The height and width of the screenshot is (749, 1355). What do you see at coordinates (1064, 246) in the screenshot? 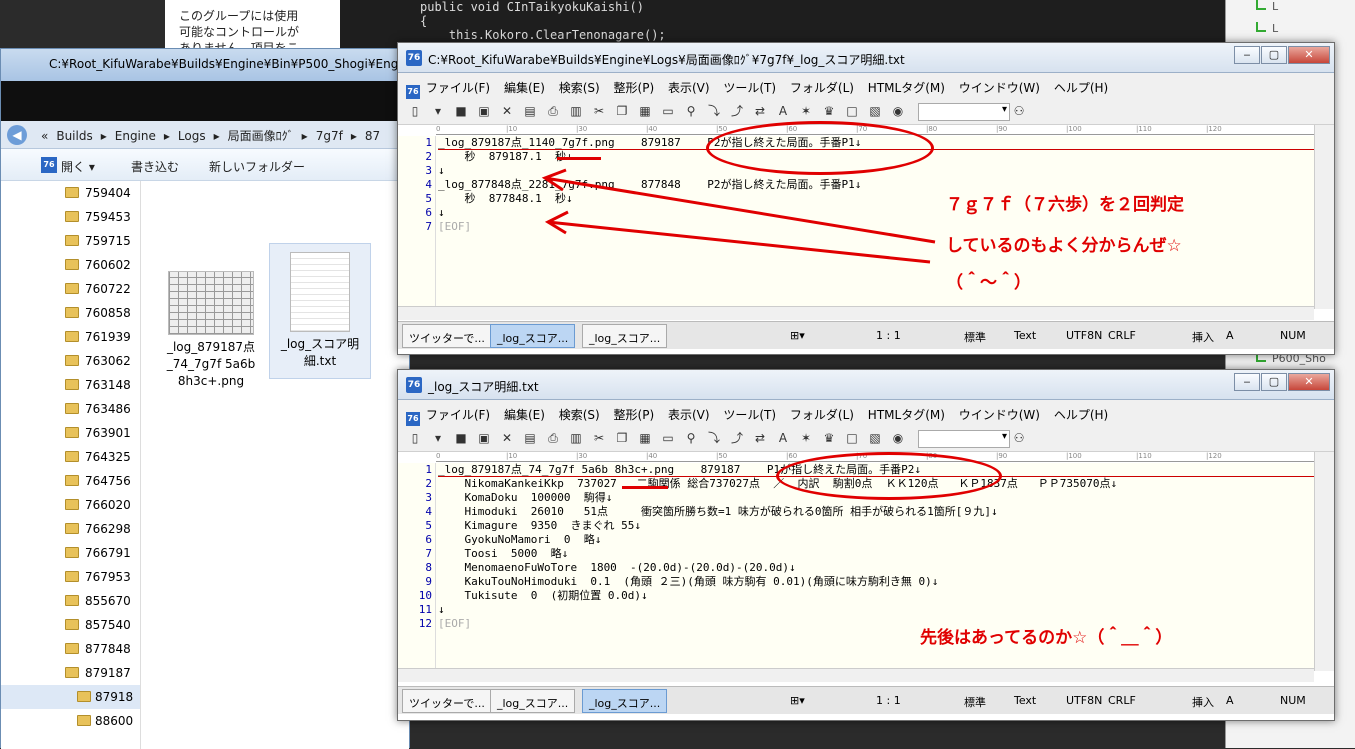
I see `annotation-note-line2: しているのもよく分からんぜ☆` at bounding box center [1064, 246].